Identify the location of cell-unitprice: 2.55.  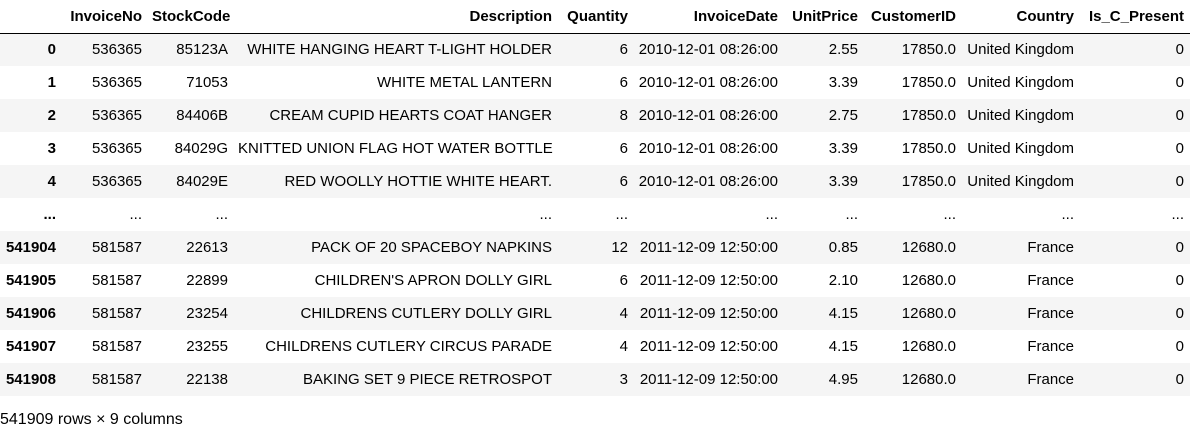
(843, 50).